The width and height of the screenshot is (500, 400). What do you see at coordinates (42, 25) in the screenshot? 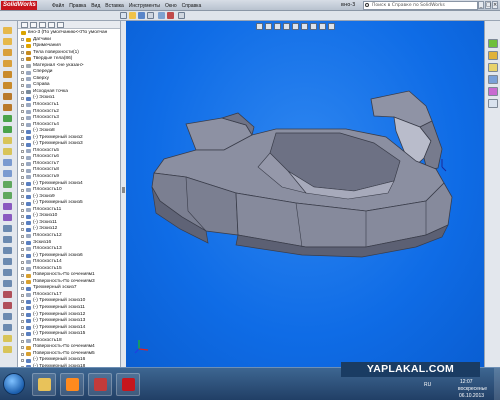
I see `configuration-manager-tab-icon` at bounding box center [42, 25].